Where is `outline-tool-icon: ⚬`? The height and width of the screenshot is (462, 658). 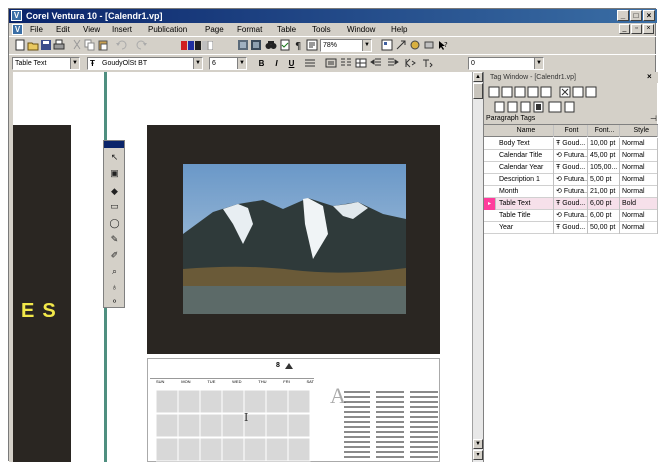 outline-tool-icon: ⚬ is located at coordinates (114, 301).